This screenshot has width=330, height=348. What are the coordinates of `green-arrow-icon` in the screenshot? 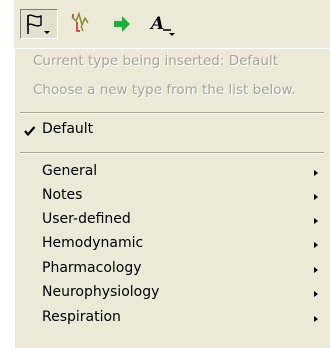 It's located at (122, 24).